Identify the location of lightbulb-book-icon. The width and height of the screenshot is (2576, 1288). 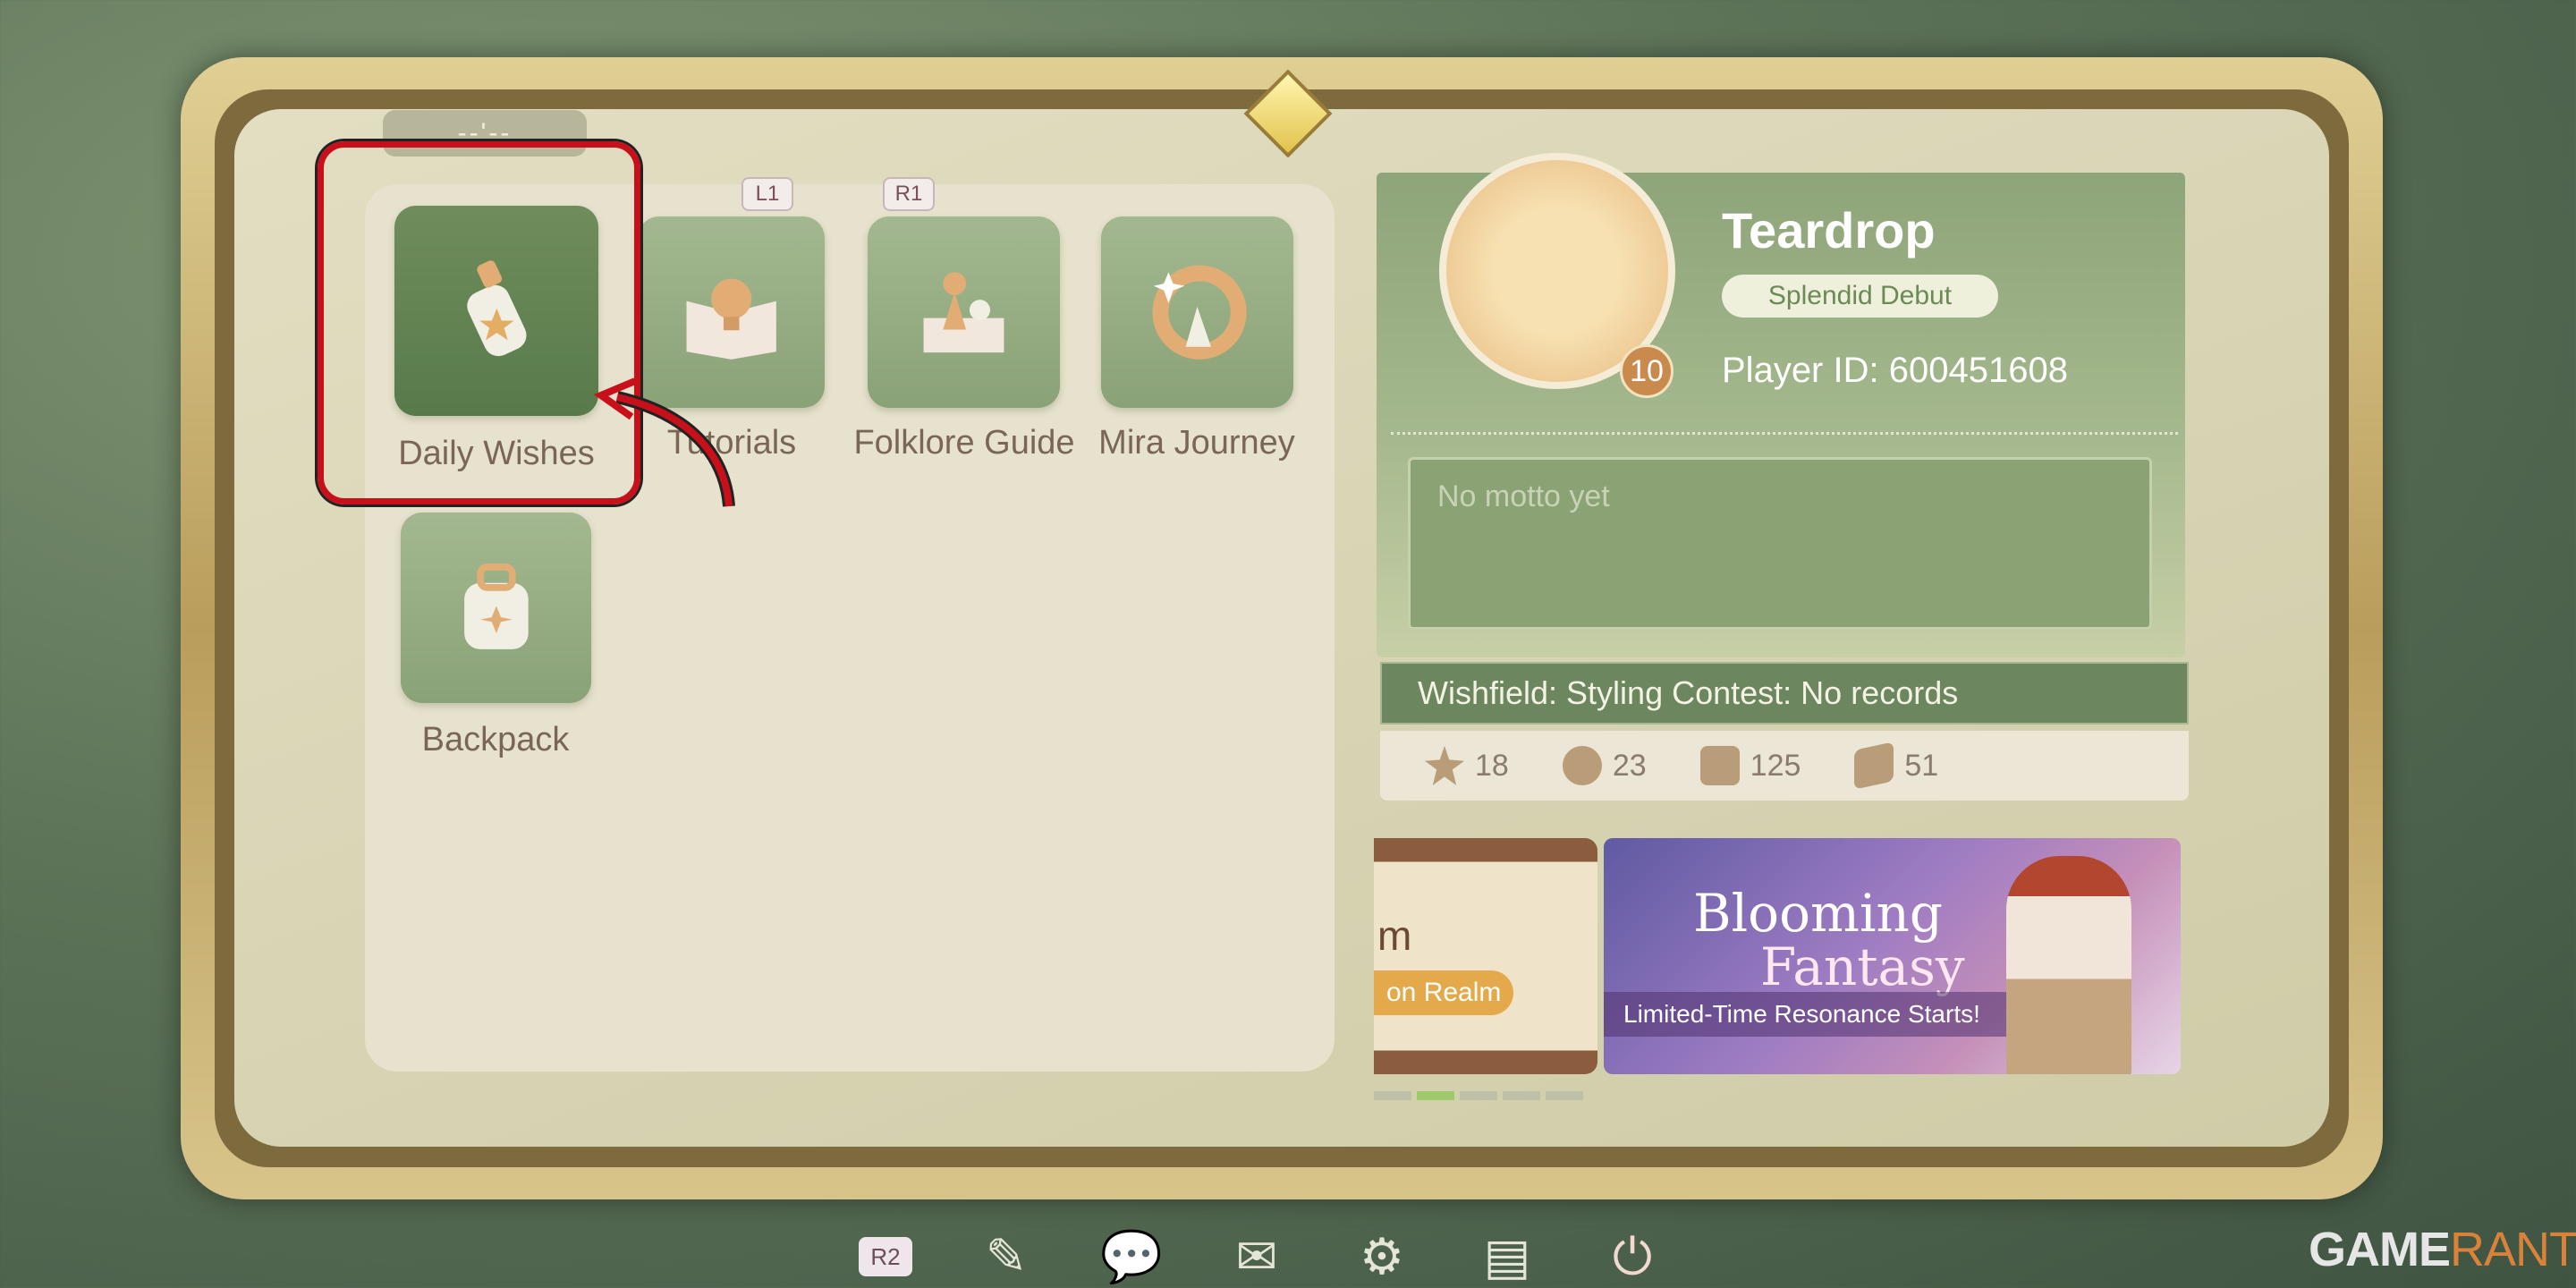
(731, 319).